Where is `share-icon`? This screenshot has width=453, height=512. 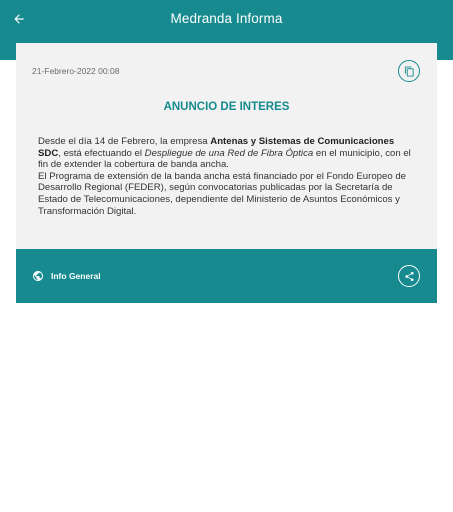 share-icon is located at coordinates (409, 276).